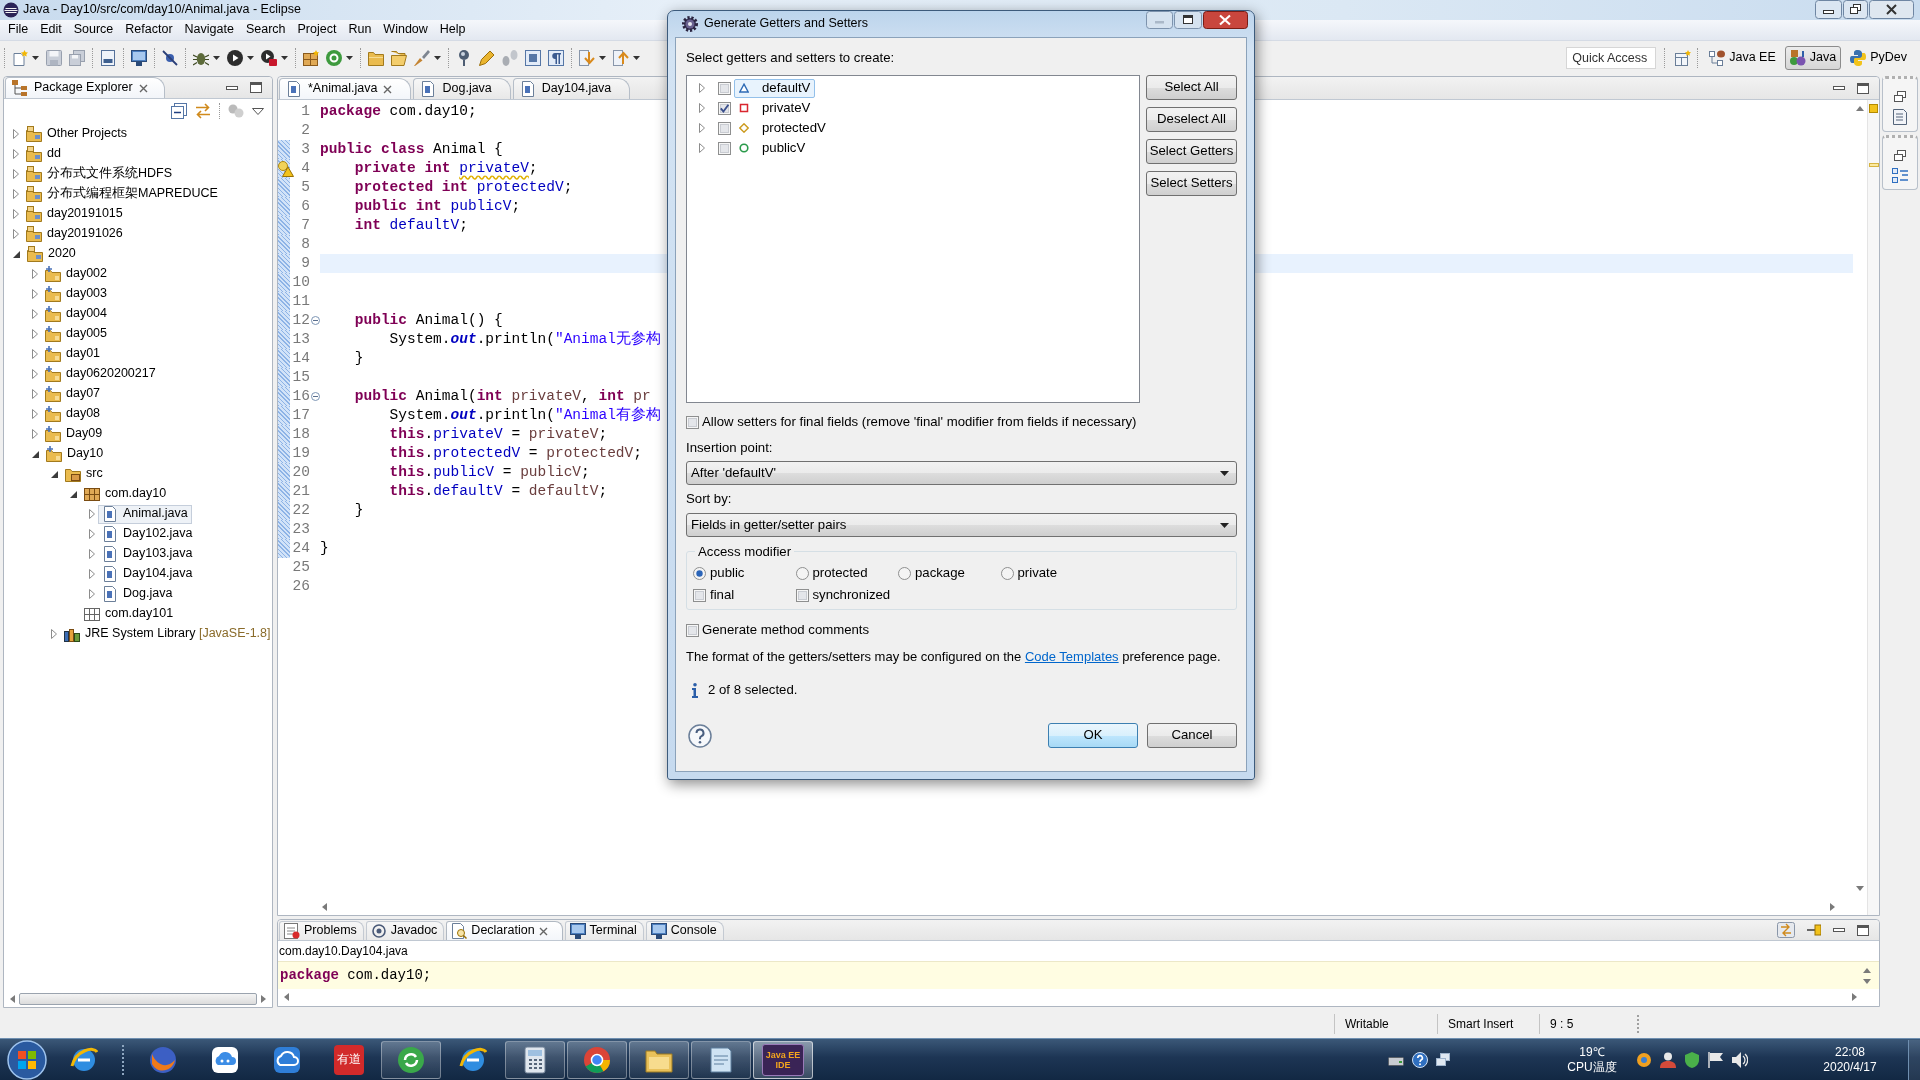 Image resolution: width=1920 pixels, height=1080 pixels. I want to click on tree-item: publicV, so click(772, 148).